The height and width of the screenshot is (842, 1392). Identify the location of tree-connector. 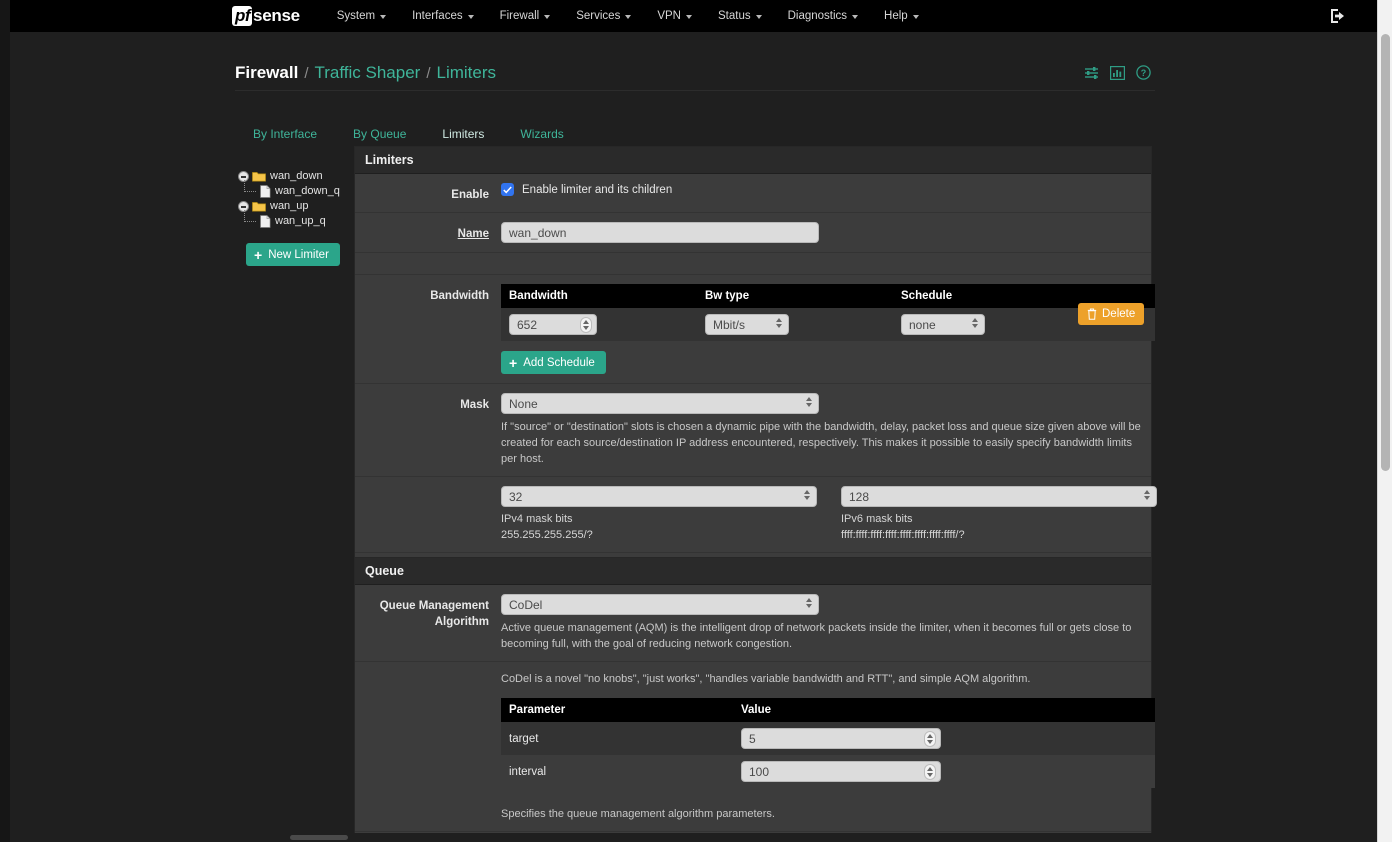
(250, 186).